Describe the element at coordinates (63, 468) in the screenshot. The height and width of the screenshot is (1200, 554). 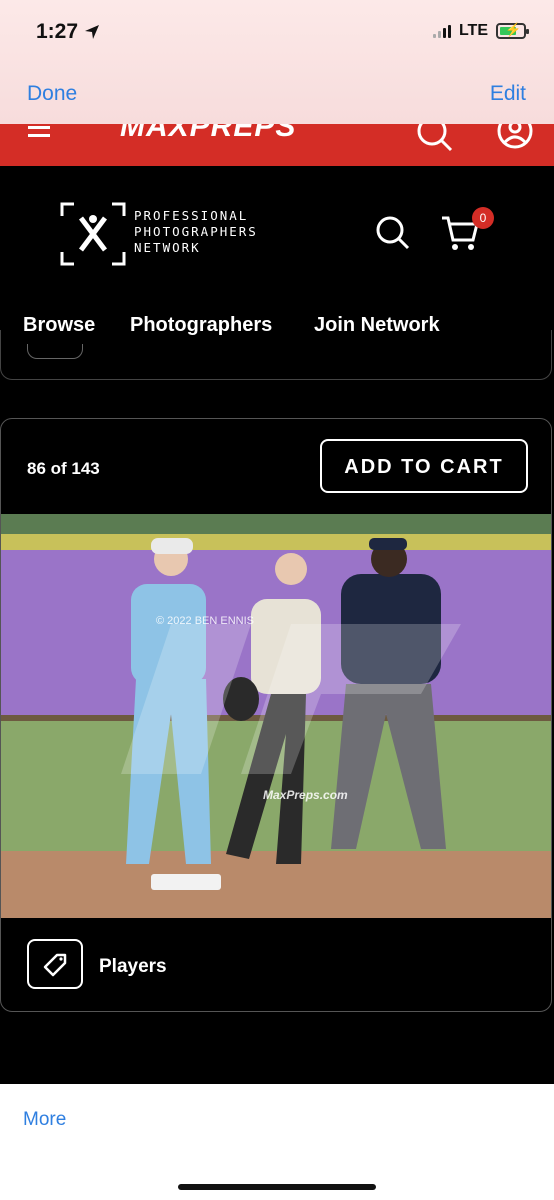
I see `photo-counter: 86 of 143` at that location.